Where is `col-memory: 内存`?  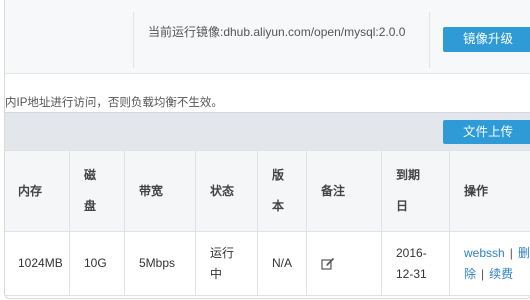
col-memory: 内存 is located at coordinates (37, 191).